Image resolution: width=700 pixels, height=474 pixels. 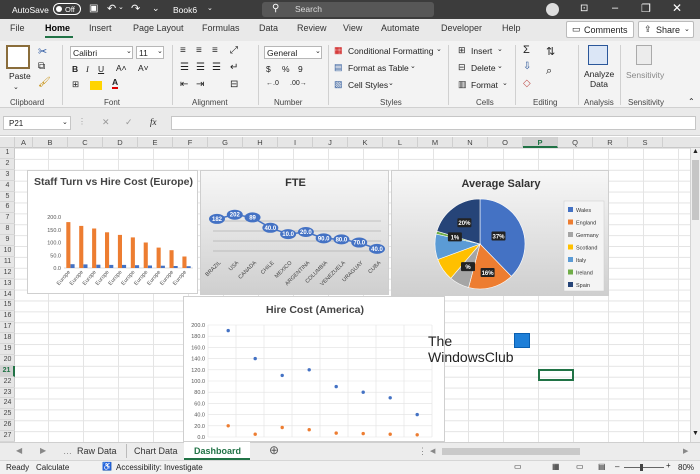 I want to click on wrap-text-icon: ↵, so click(x=234, y=67).